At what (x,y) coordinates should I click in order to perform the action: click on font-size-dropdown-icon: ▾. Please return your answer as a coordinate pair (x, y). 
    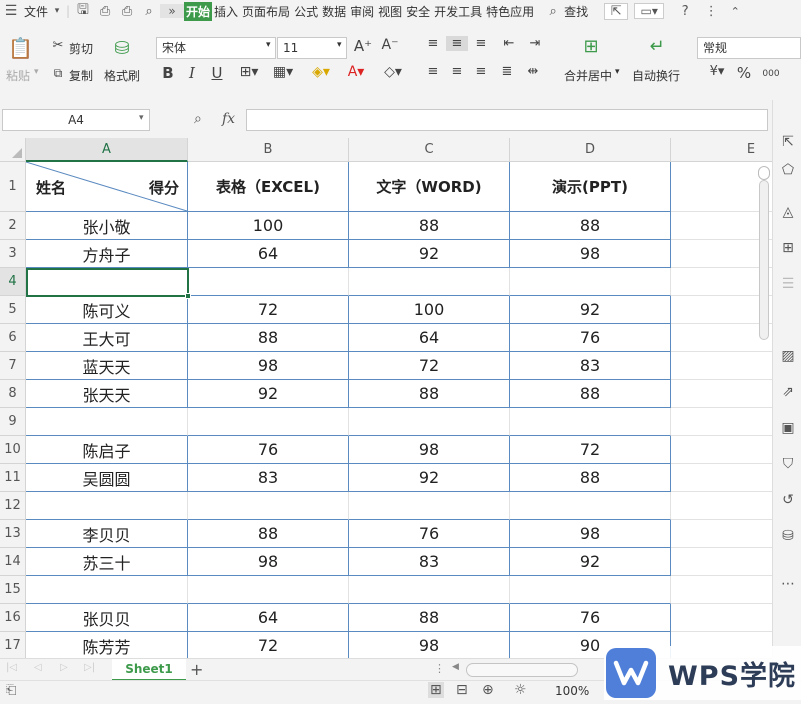
    Looking at the image, I should click on (339, 45).